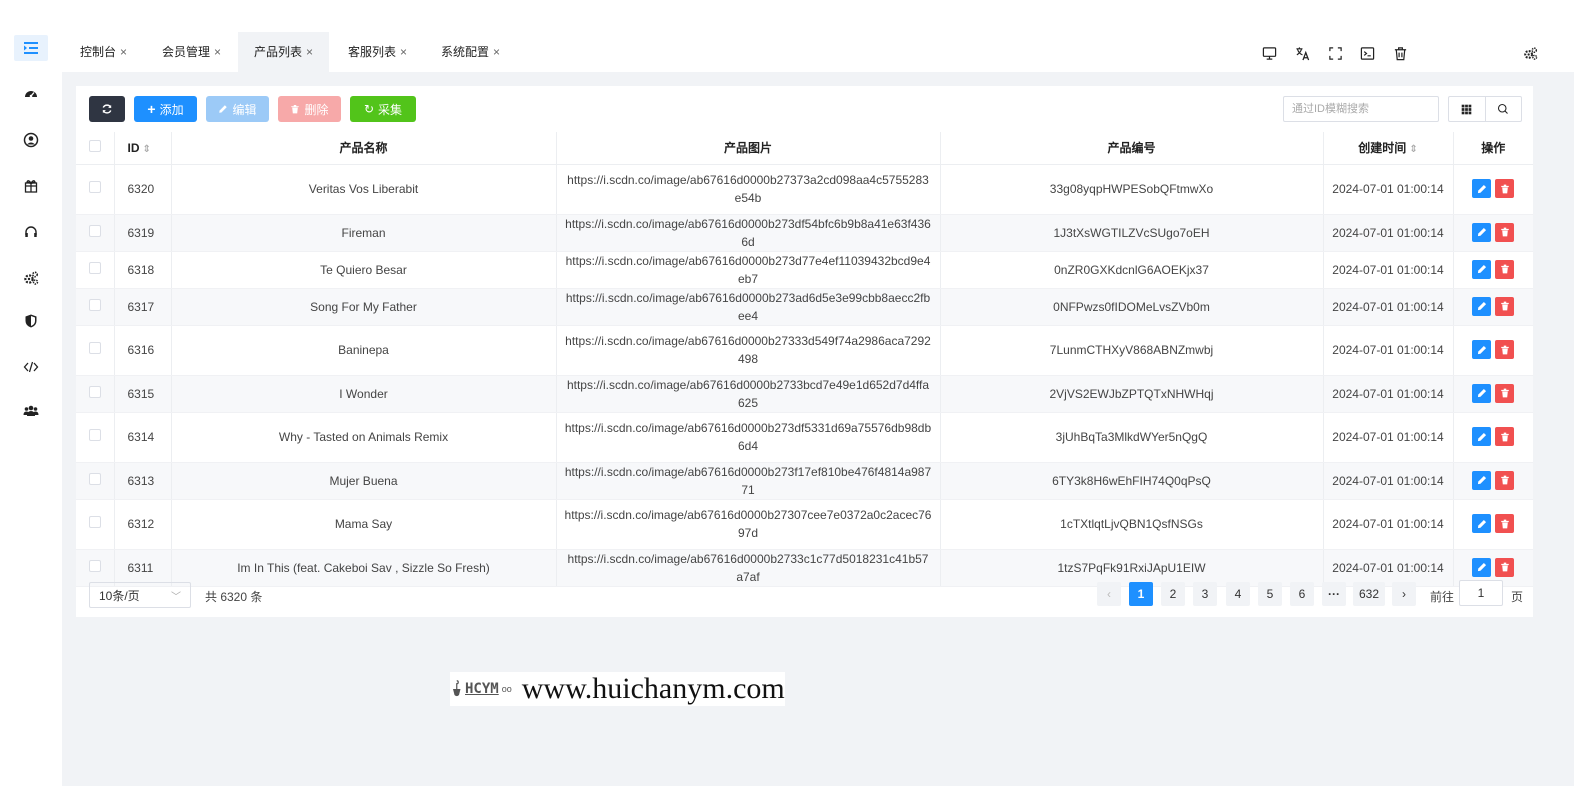 This screenshot has height=786, width=1574. What do you see at coordinates (1205, 594) in the screenshot?
I see `page-3-button: 3` at bounding box center [1205, 594].